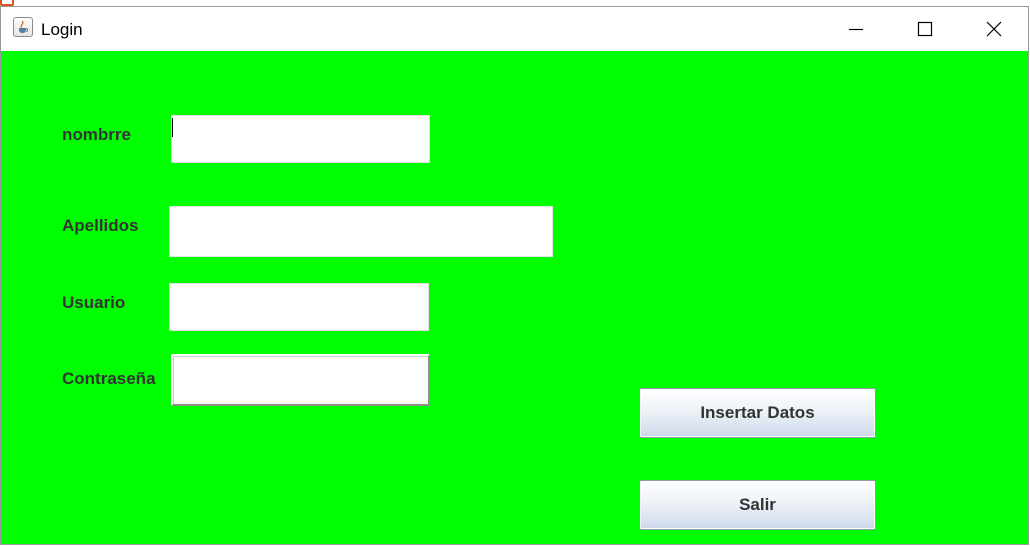  Describe the element at coordinates (300, 380) in the screenshot. I see `contrasena-input` at that location.